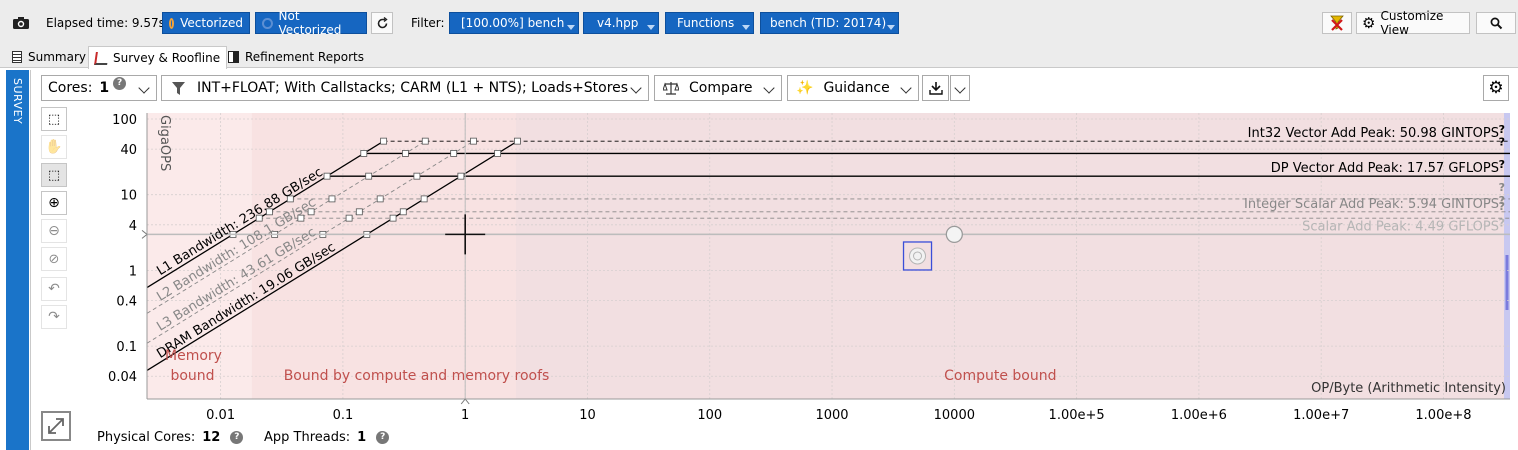 This screenshot has height=450, width=1518. What do you see at coordinates (192, 376) in the screenshot?
I see `memory-bound-label-2: bound` at bounding box center [192, 376].